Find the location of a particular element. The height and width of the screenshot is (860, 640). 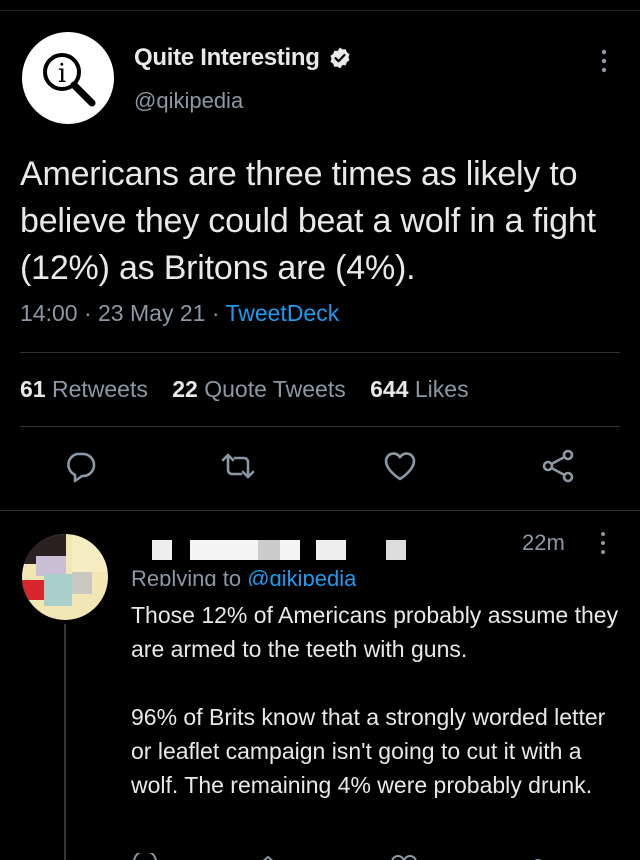

replying-handle-link: @qikipedia is located at coordinates (301, 576).